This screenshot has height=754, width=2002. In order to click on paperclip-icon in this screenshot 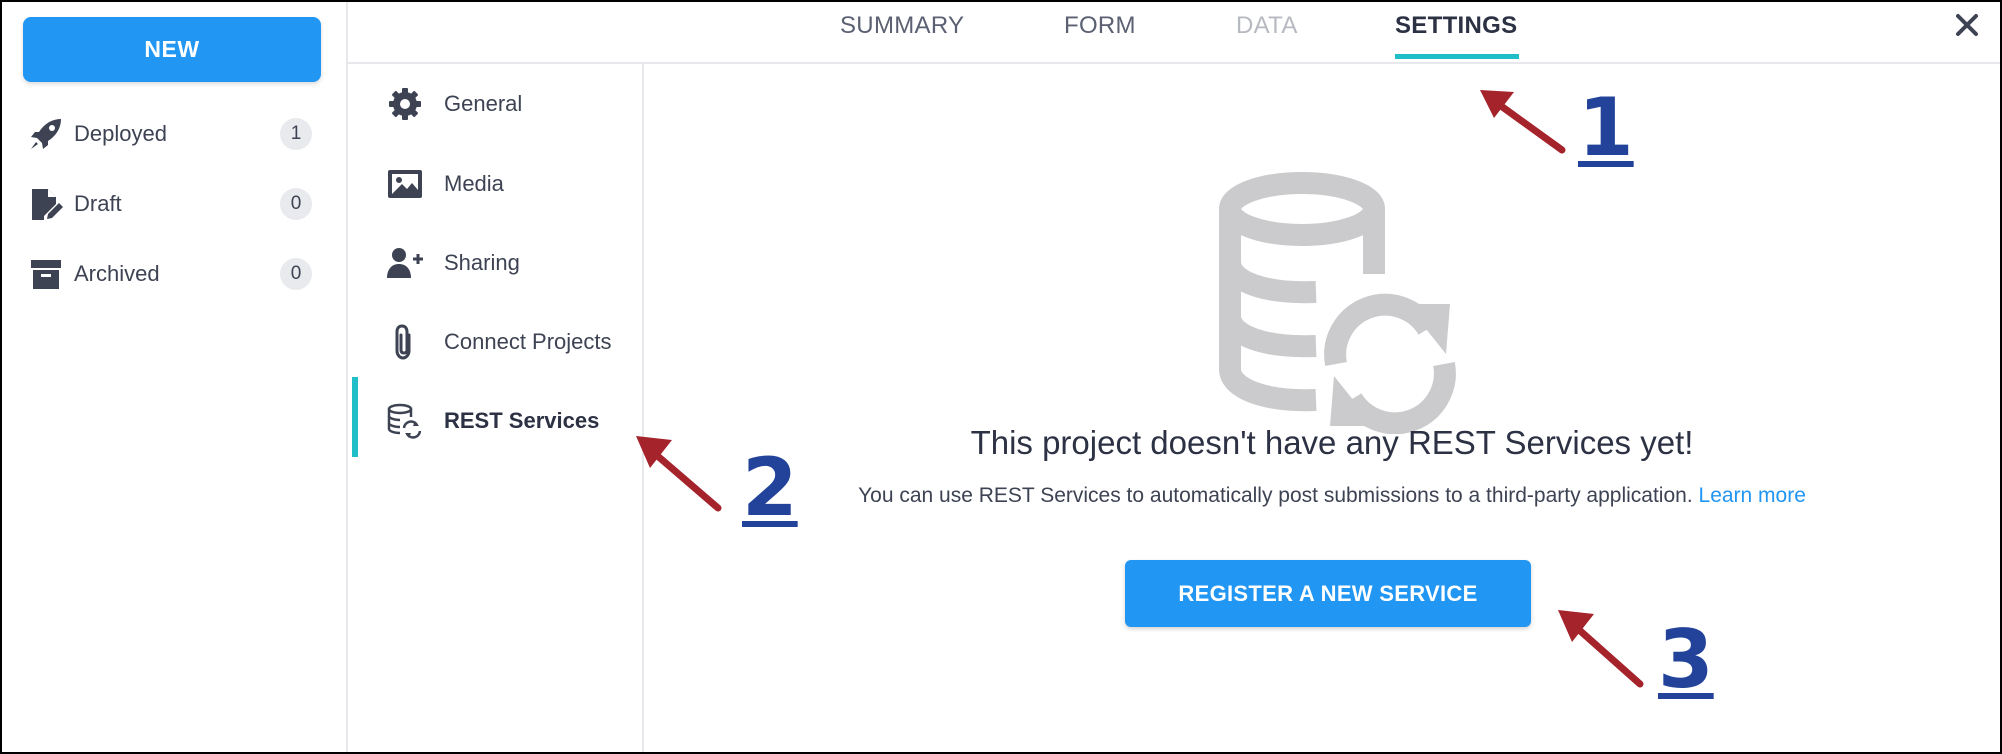, I will do `click(405, 342)`.